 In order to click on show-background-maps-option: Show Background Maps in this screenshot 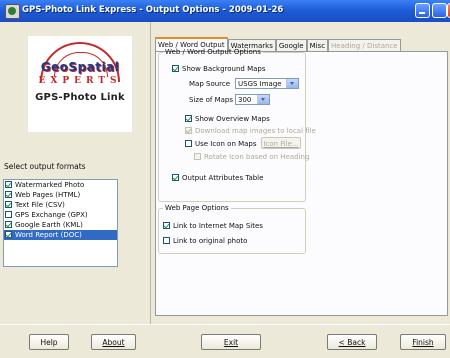, I will do `click(219, 69)`.